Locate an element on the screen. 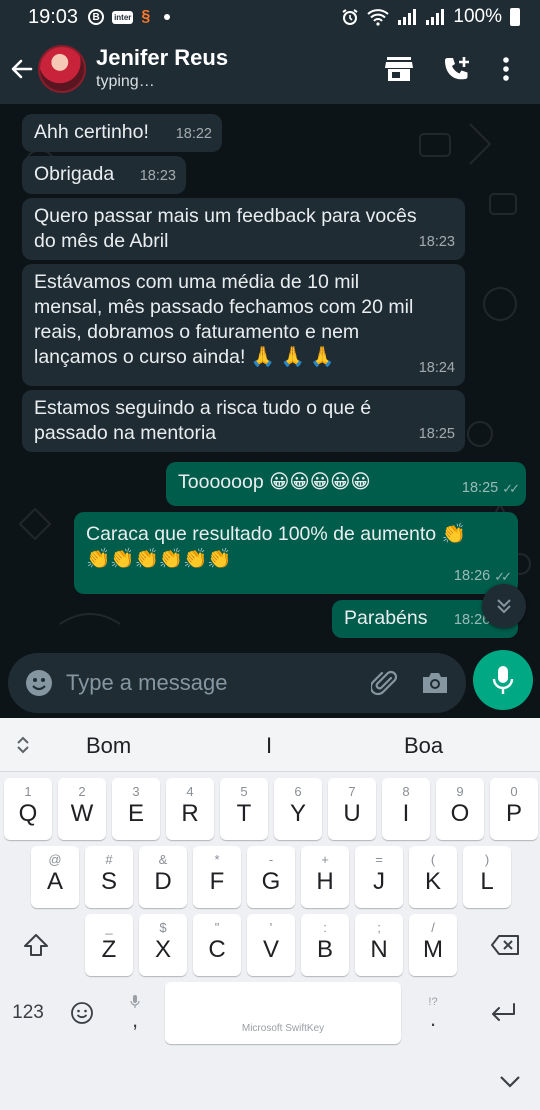  key-n: ; N is located at coordinates (379, 945).